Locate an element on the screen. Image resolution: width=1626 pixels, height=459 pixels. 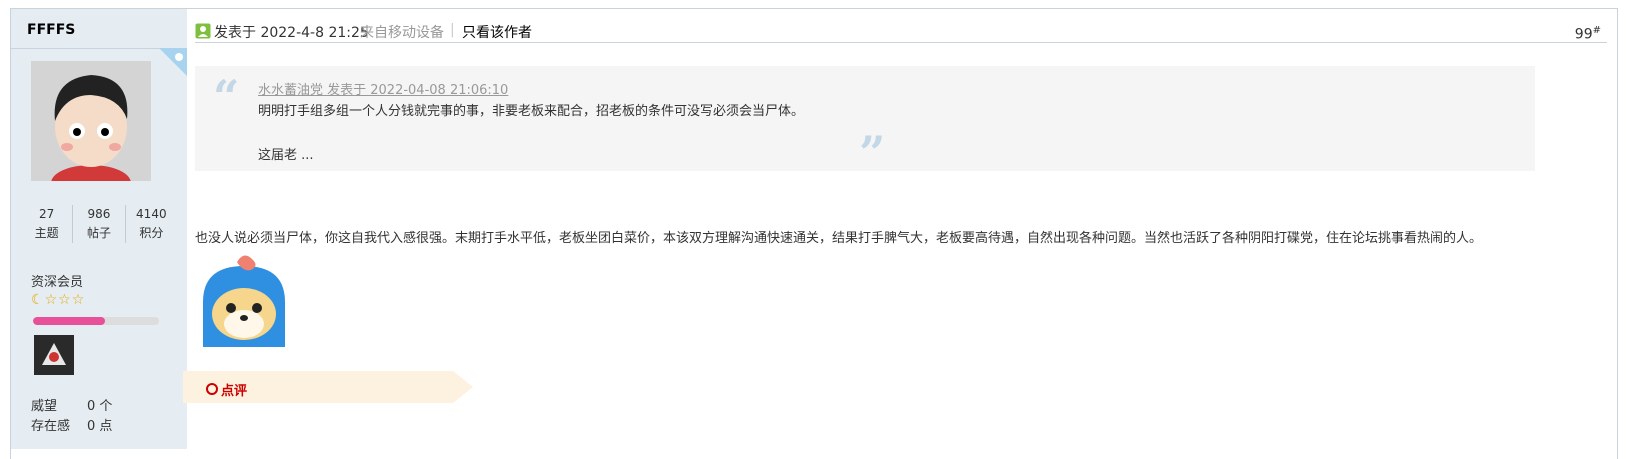
moon-icon: ☾ is located at coordinates (38, 300).